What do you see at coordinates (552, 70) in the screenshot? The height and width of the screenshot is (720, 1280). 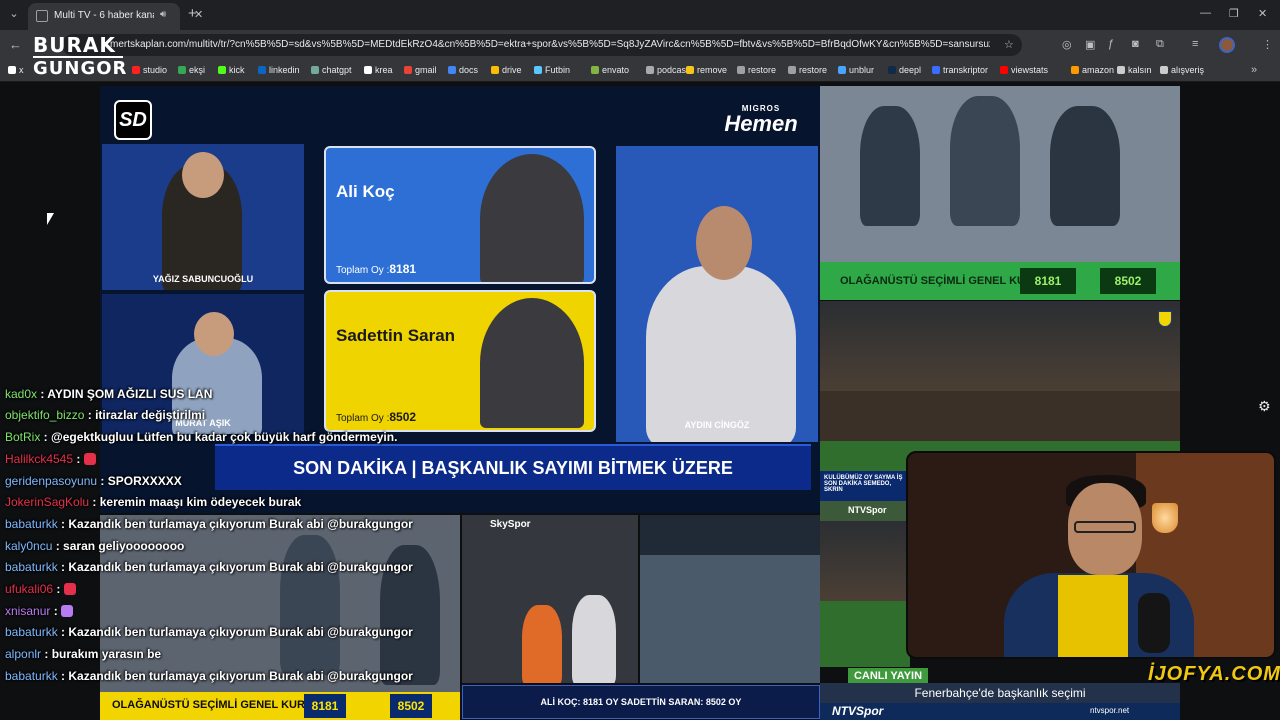 I see `bookmark-futbin: Futbin` at bounding box center [552, 70].